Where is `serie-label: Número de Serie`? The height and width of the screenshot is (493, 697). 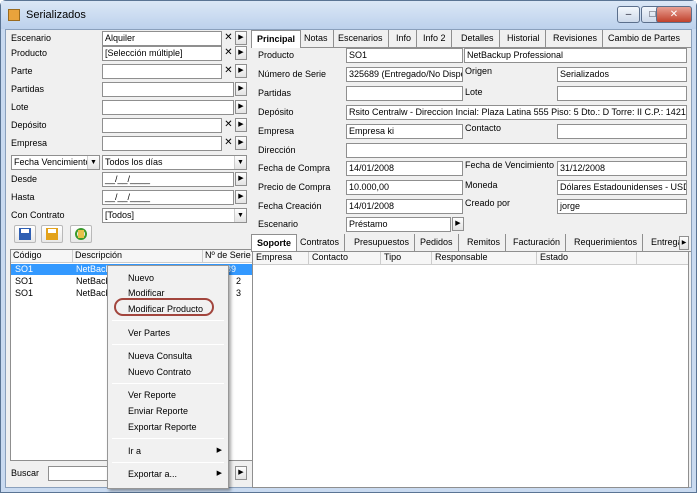
serie-label: Número de Serie is located at coordinates (292, 74).